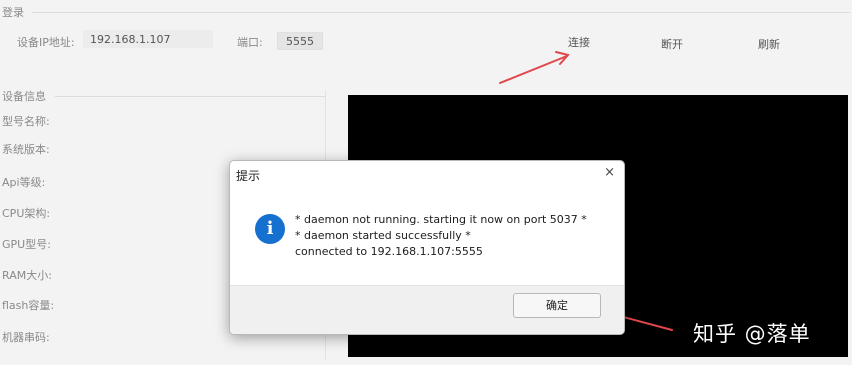 This screenshot has height=365, width=852. I want to click on message-line-2: * daemon started successfully *, so click(383, 235).